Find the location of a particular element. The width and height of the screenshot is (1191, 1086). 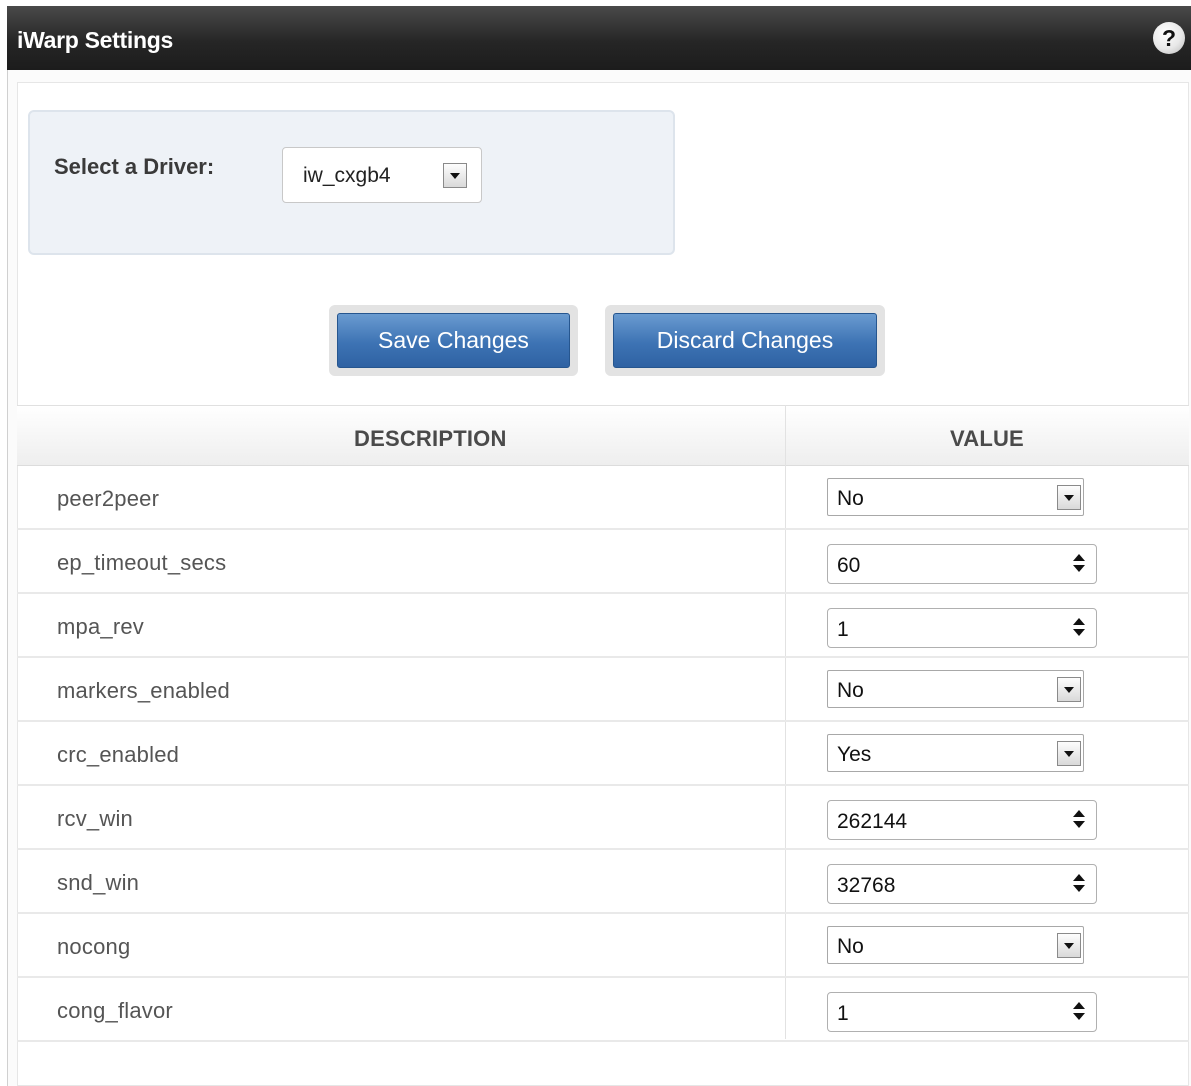

driver-label: Select a Driver: is located at coordinates (134, 166).